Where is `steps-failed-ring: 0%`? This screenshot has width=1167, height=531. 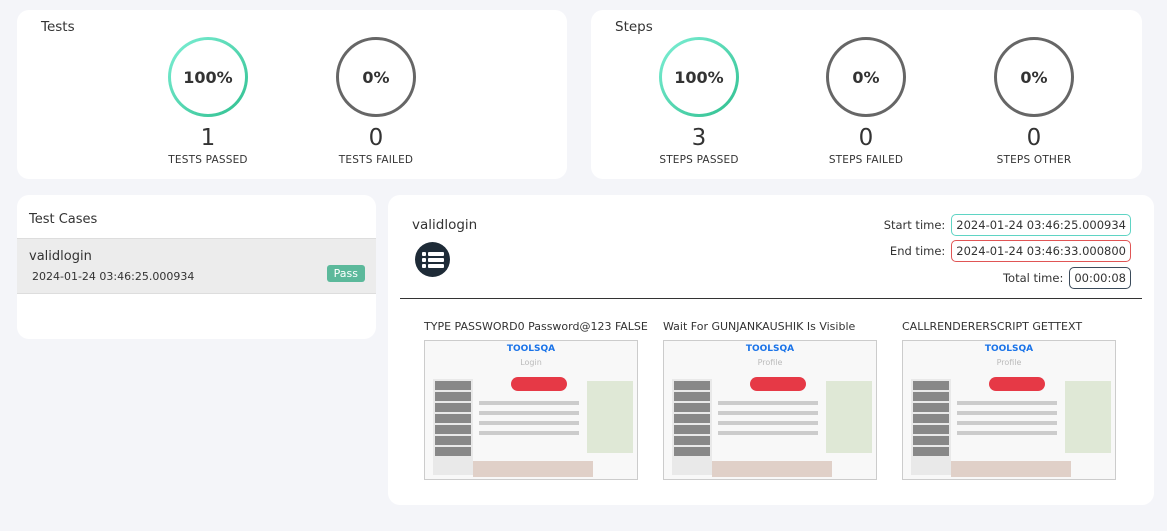 steps-failed-ring: 0% is located at coordinates (866, 77).